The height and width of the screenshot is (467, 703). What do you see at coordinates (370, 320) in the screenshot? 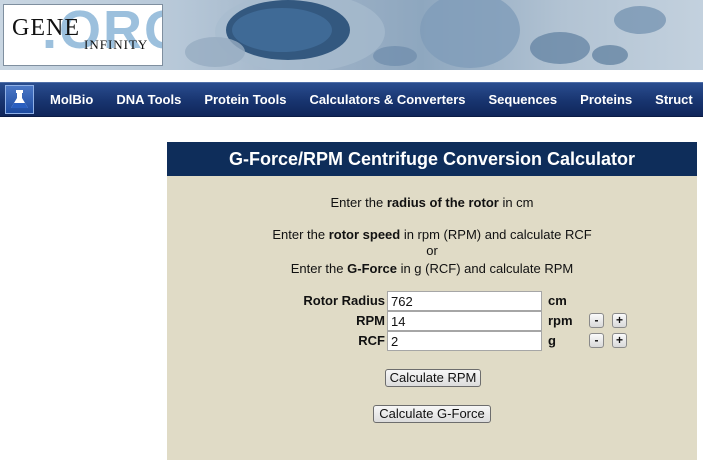
I see `rpm-label: RPM` at bounding box center [370, 320].